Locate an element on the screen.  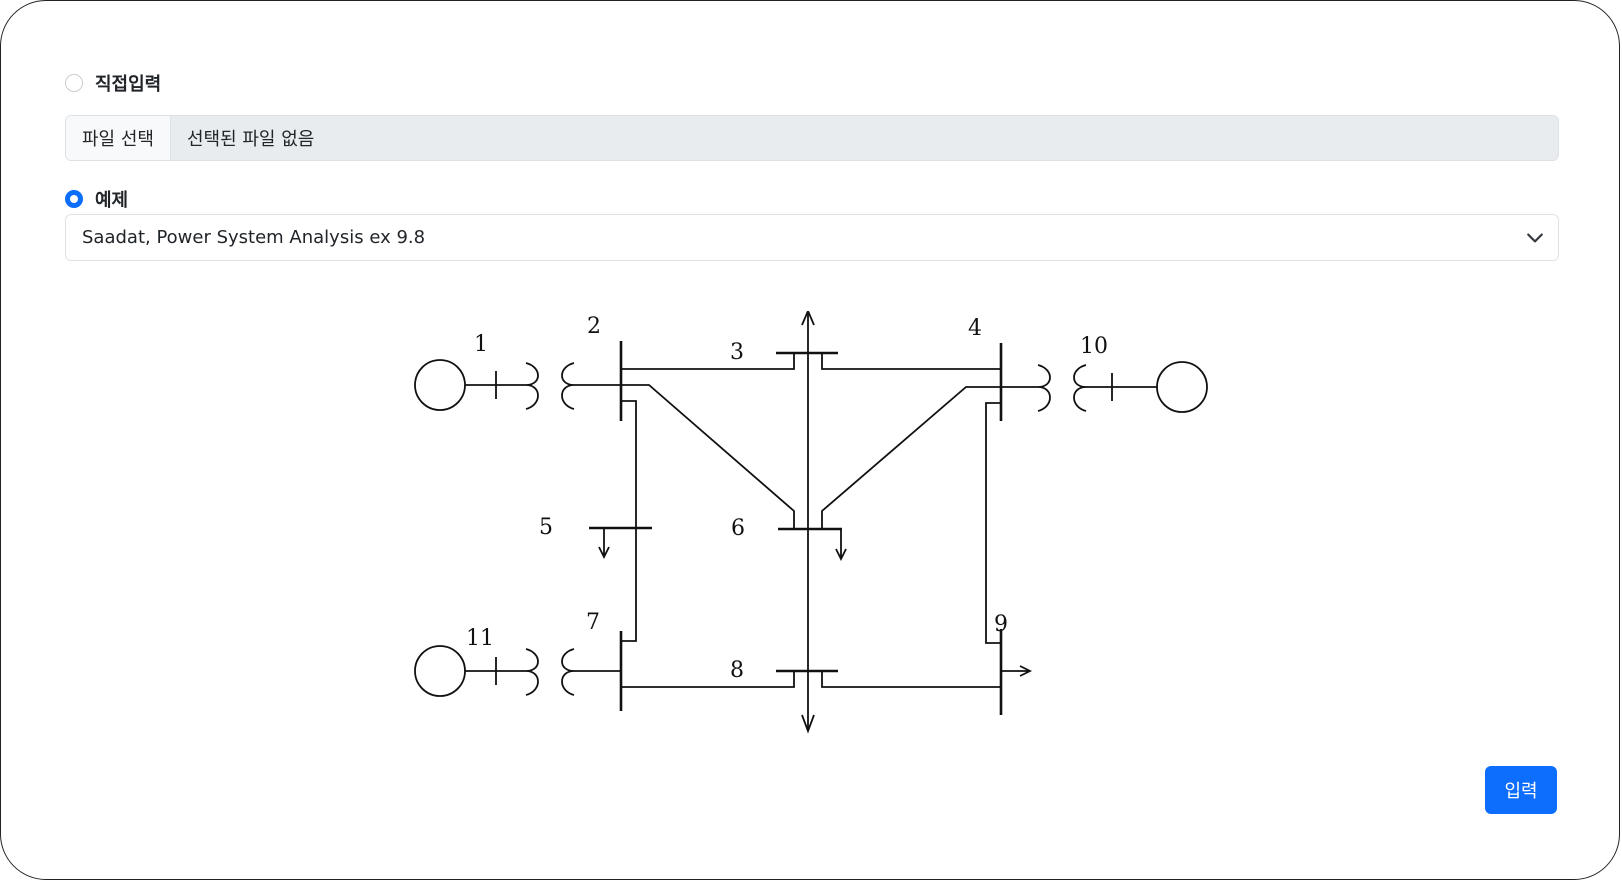
direct-input-radio is located at coordinates (74, 83).